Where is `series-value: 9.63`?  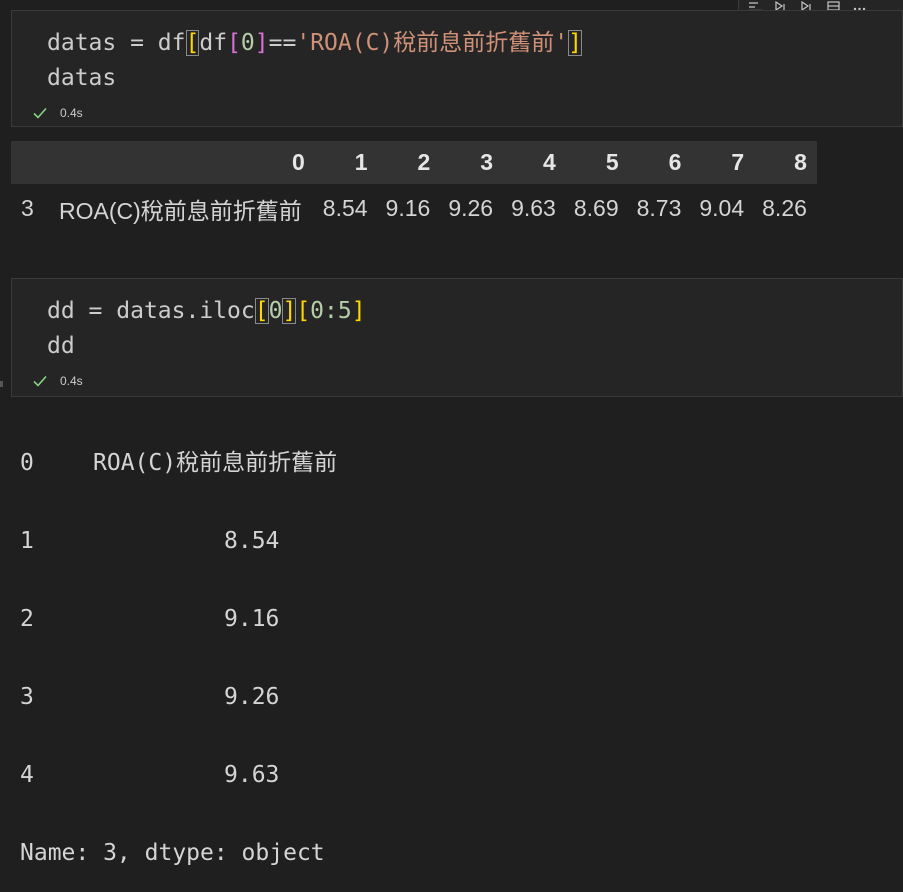 series-value: 9.63 is located at coordinates (252, 775).